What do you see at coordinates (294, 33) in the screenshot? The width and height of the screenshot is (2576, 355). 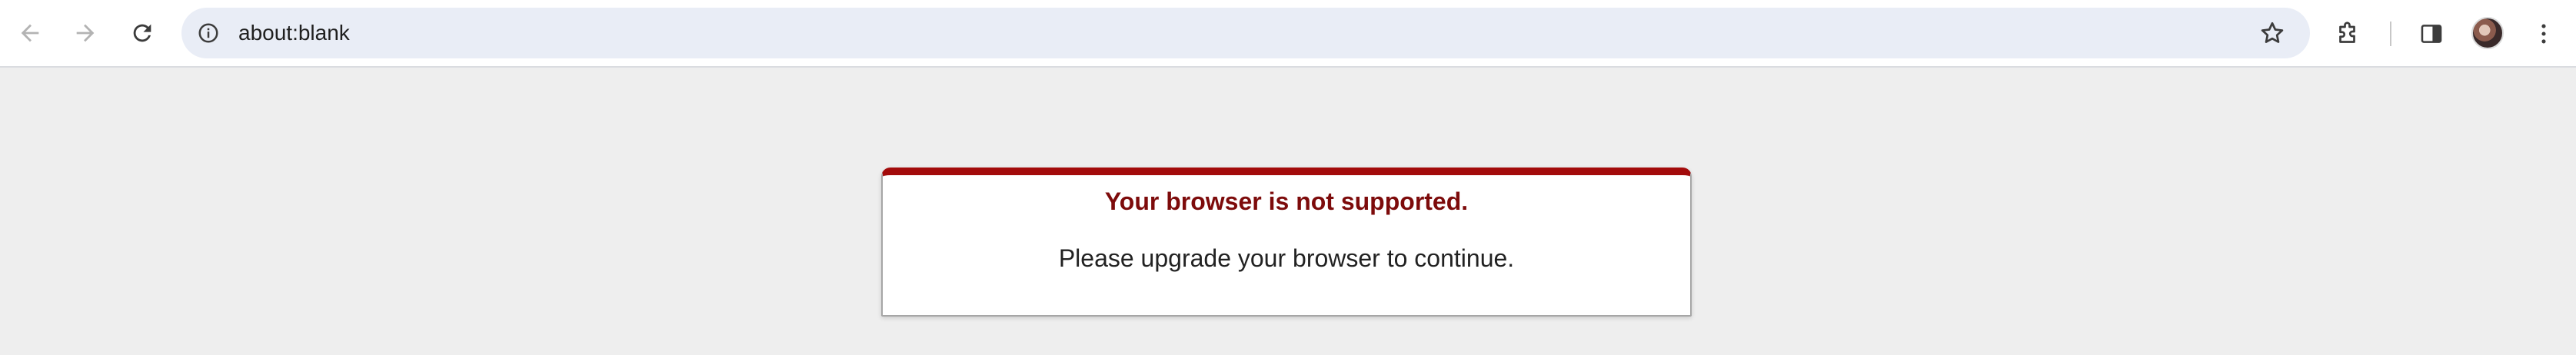 I see `address-url: about:blank` at bounding box center [294, 33].